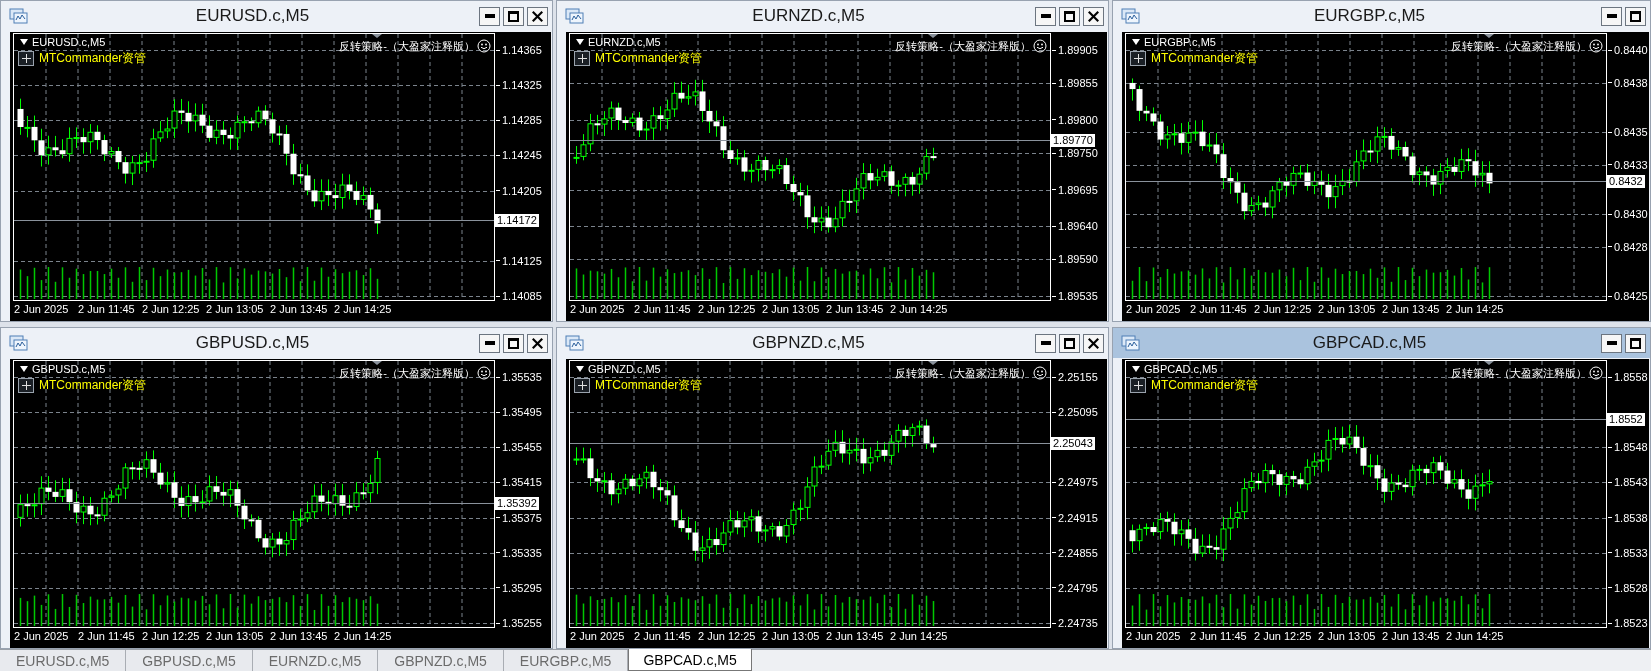  Describe the element at coordinates (1631, 50) in the screenshot. I see `price-label: 0.8440` at that location.